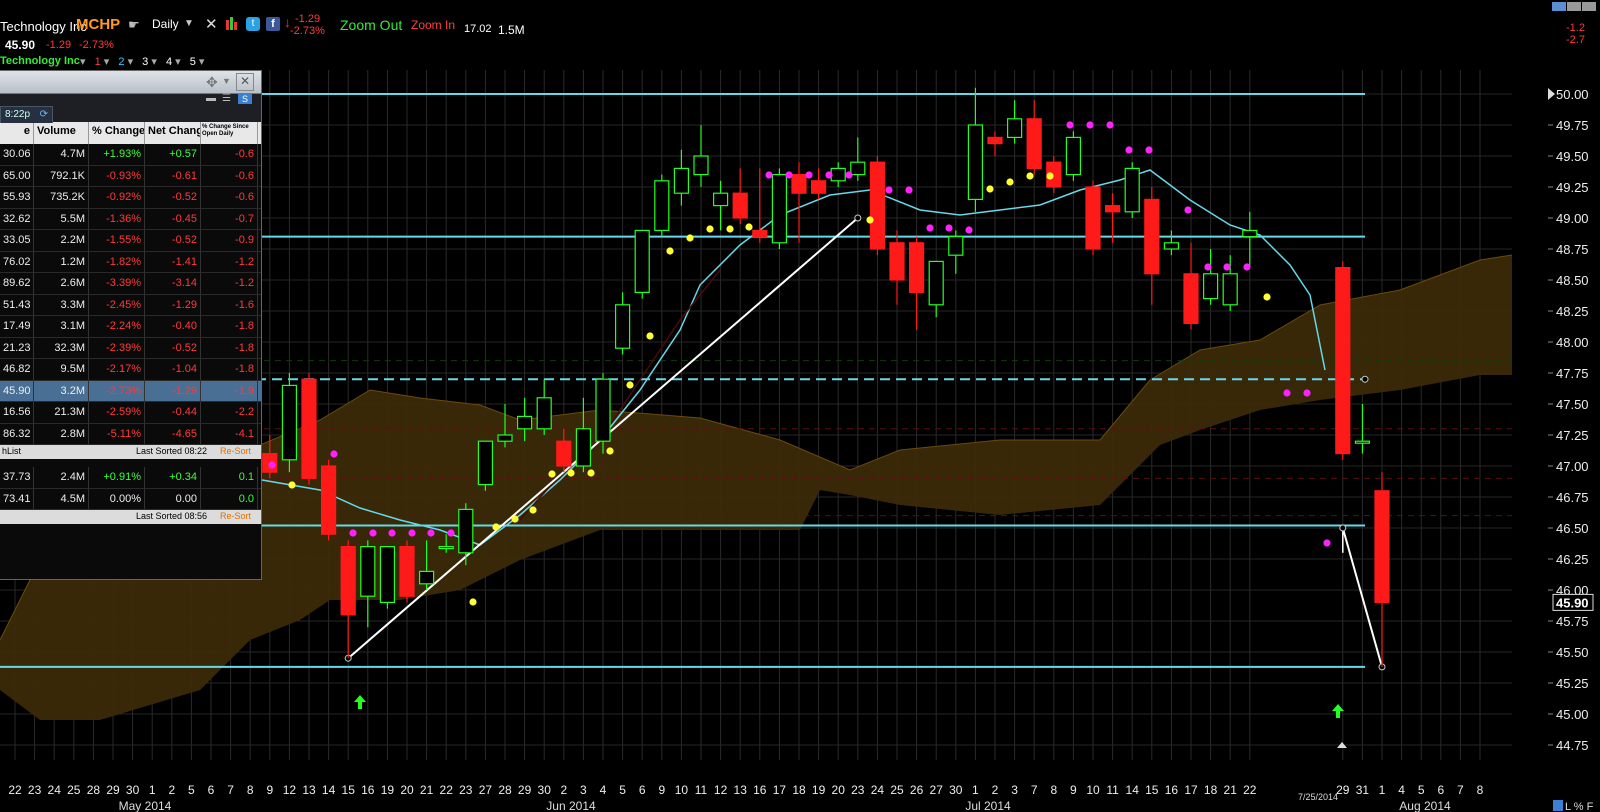  Describe the element at coordinates (173, 218) in the screenshot. I see `table-cell: -0.45` at that location.